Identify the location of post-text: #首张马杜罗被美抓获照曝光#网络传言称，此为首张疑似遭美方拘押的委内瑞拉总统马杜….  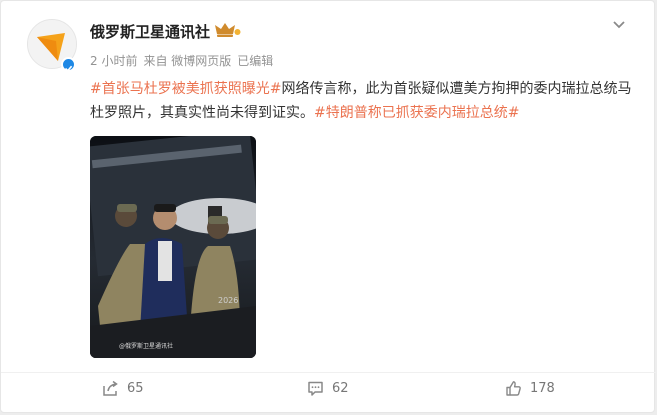
(362, 101).